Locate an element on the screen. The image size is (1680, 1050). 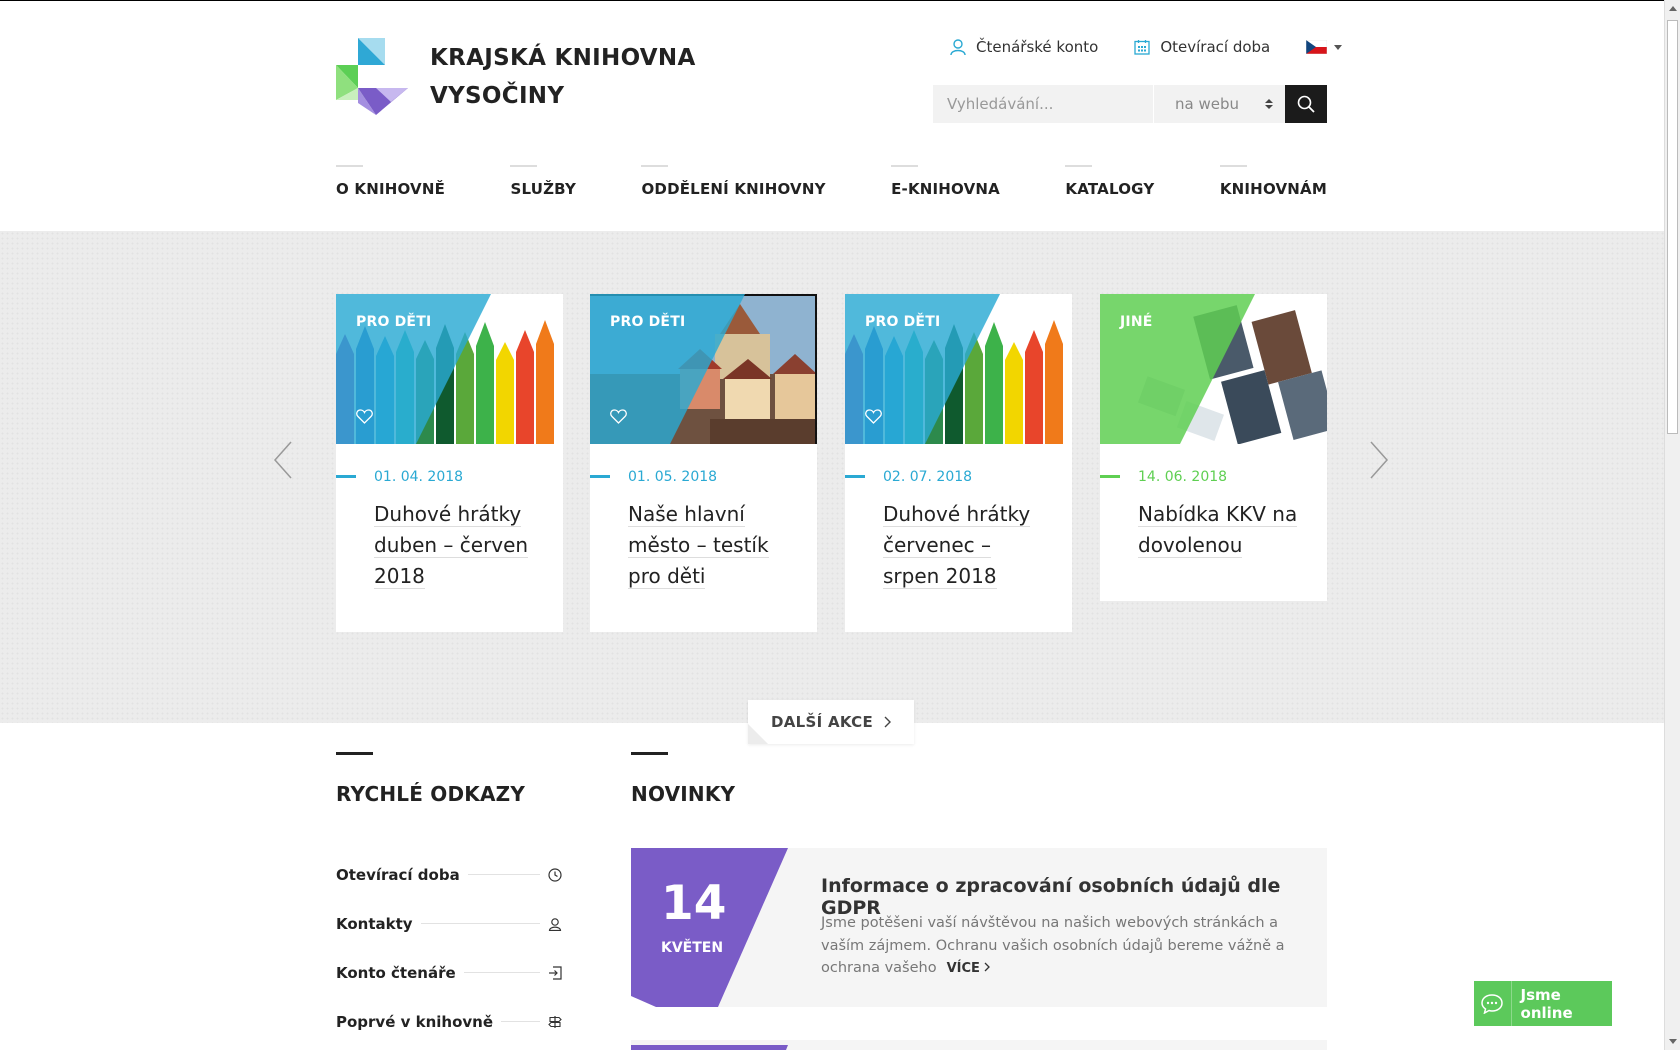
opening-hours-link: Otevírací doba is located at coordinates (1202, 47).